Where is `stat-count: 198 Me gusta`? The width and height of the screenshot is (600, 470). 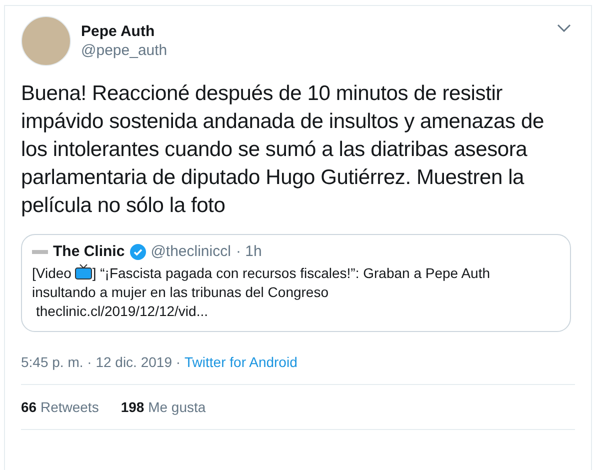
stat-count: 198 Me gusta is located at coordinates (163, 407).